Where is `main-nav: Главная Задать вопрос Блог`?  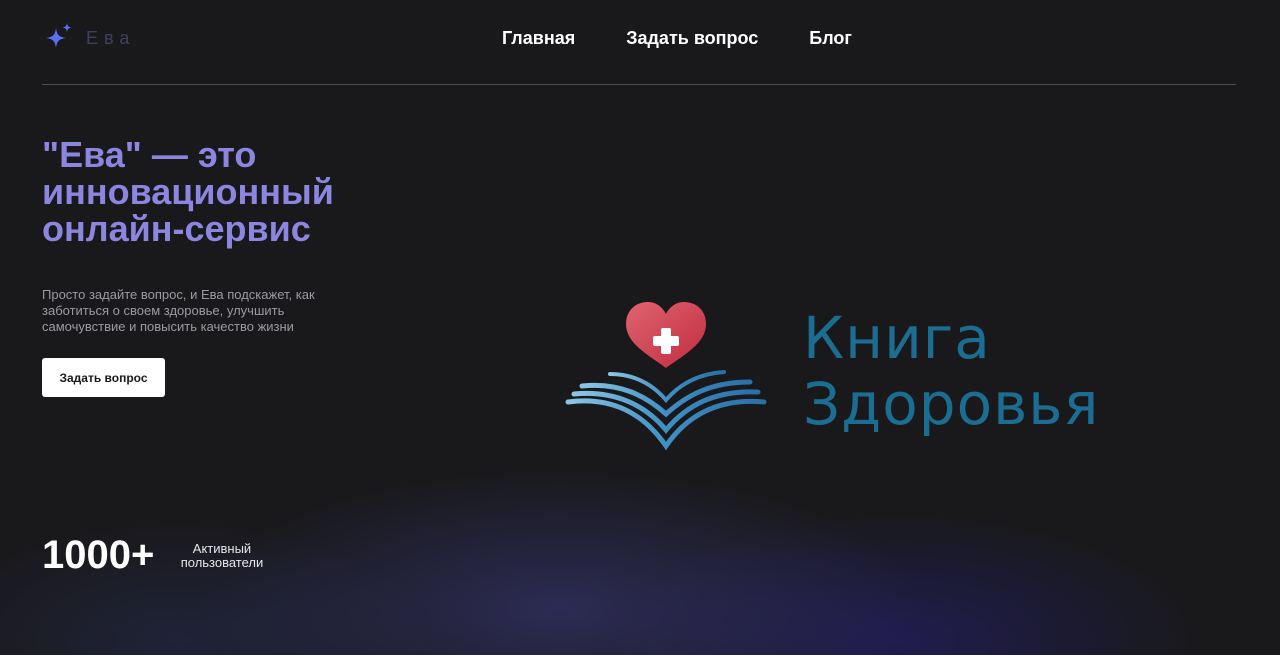 main-nav: Главная Задать вопрос Блог is located at coordinates (677, 38).